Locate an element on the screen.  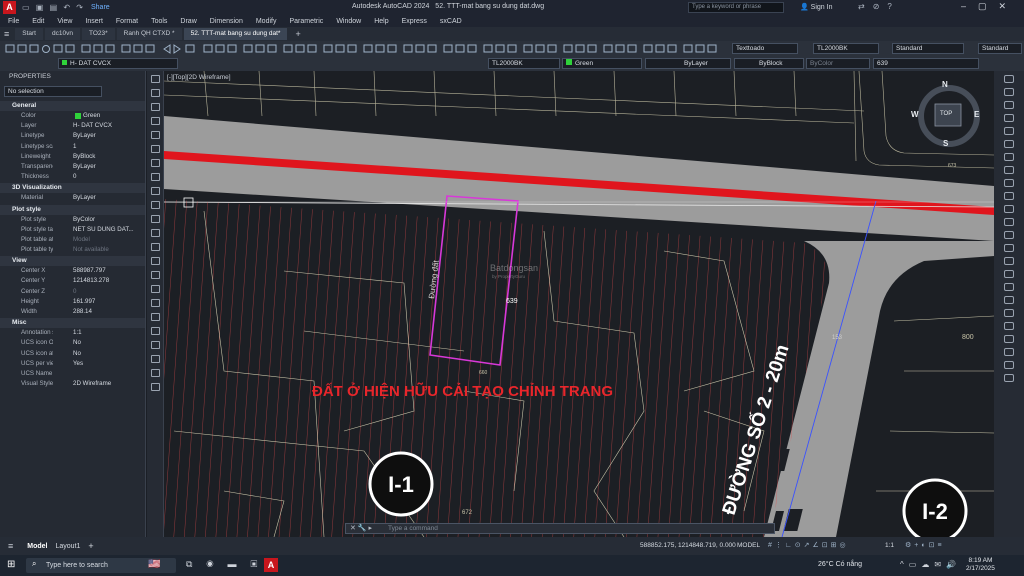
property-row: Linetype ByLayer is located at coordinates (72, 136).